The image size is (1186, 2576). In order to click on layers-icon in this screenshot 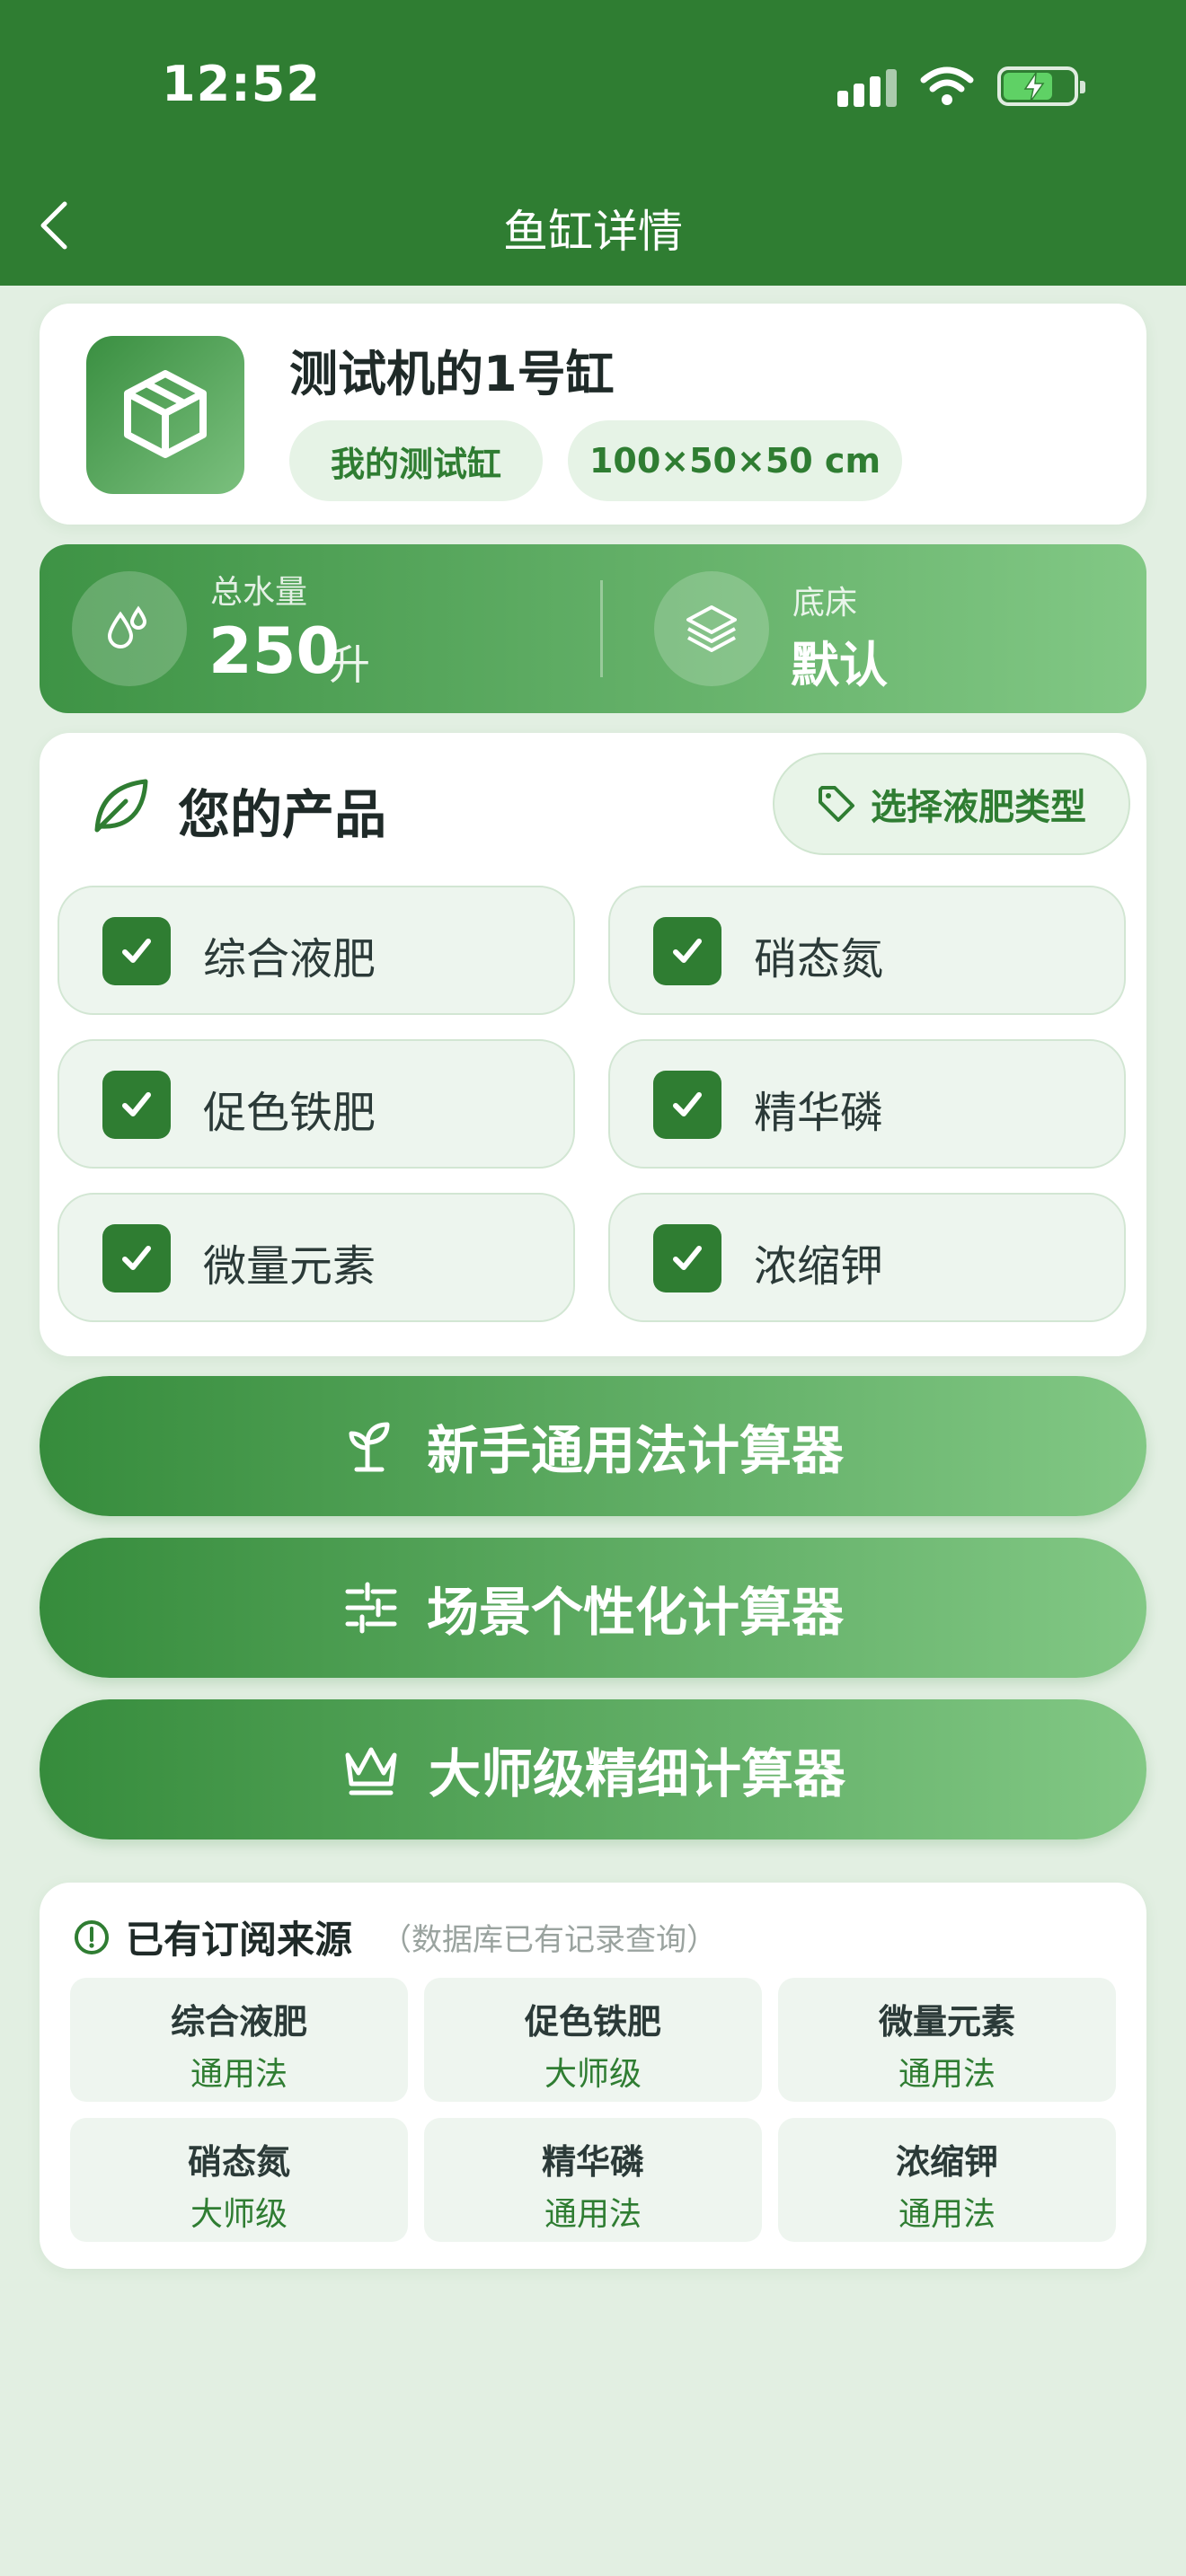, I will do `click(711, 628)`.